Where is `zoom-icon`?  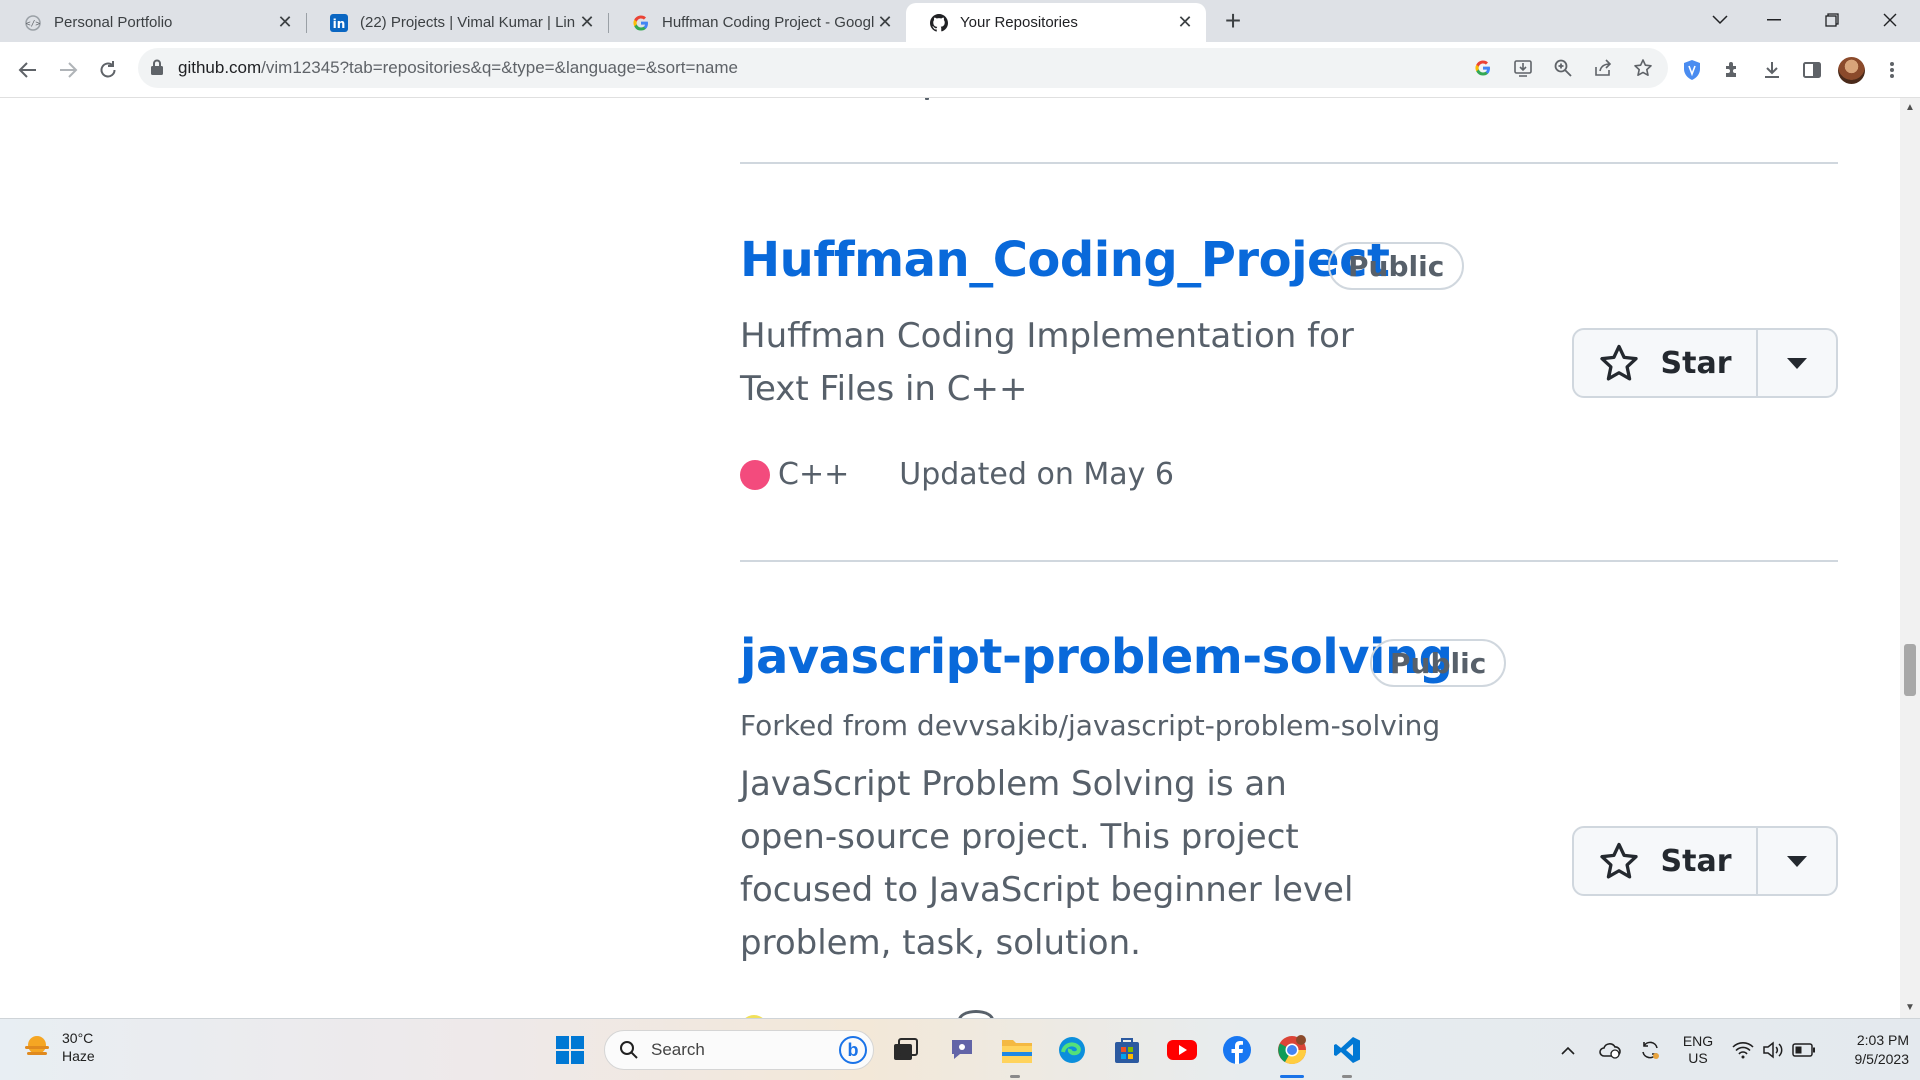 zoom-icon is located at coordinates (1563, 68).